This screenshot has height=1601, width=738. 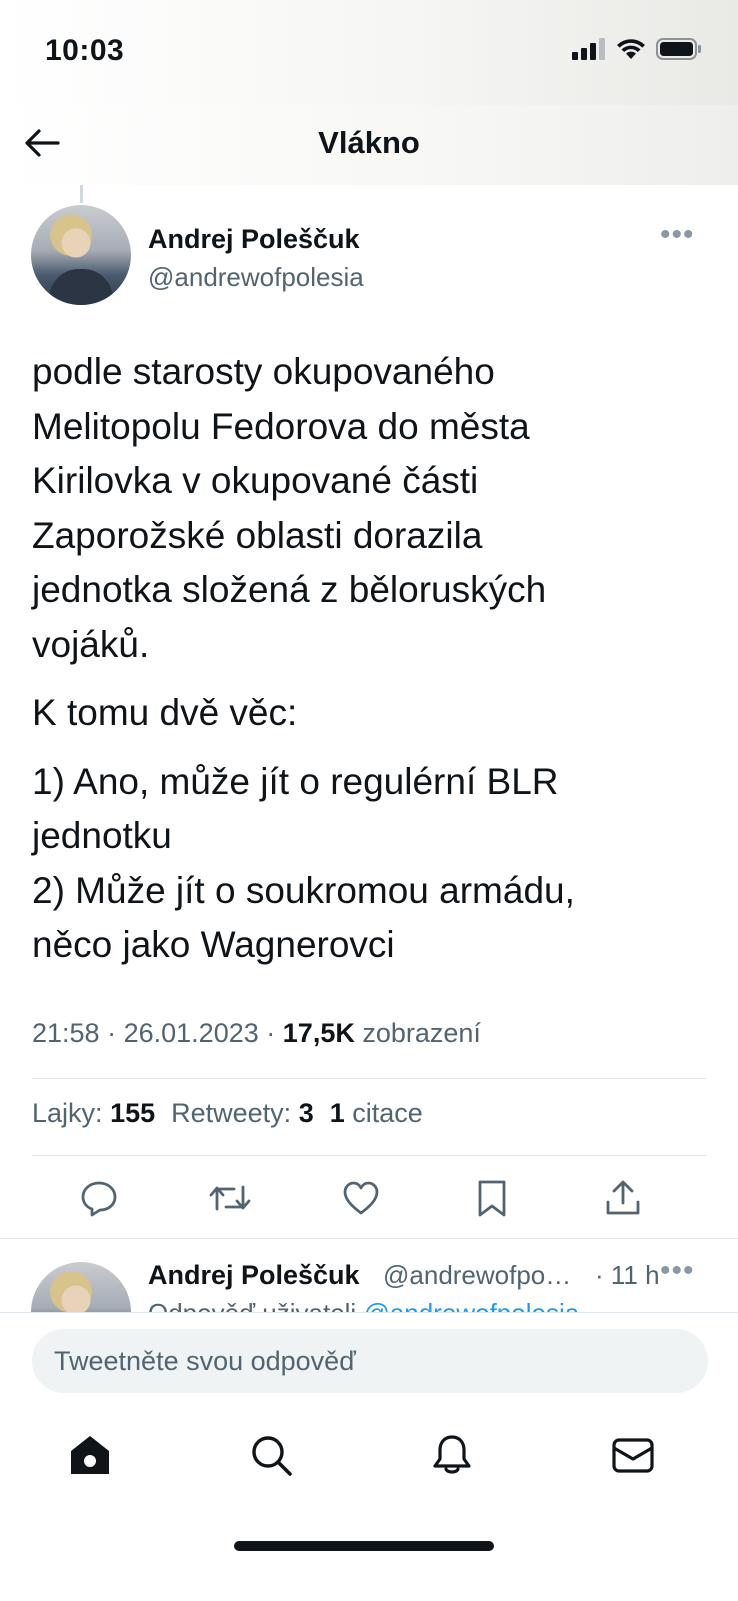 I want to click on home-icon, so click(x=90, y=1455).